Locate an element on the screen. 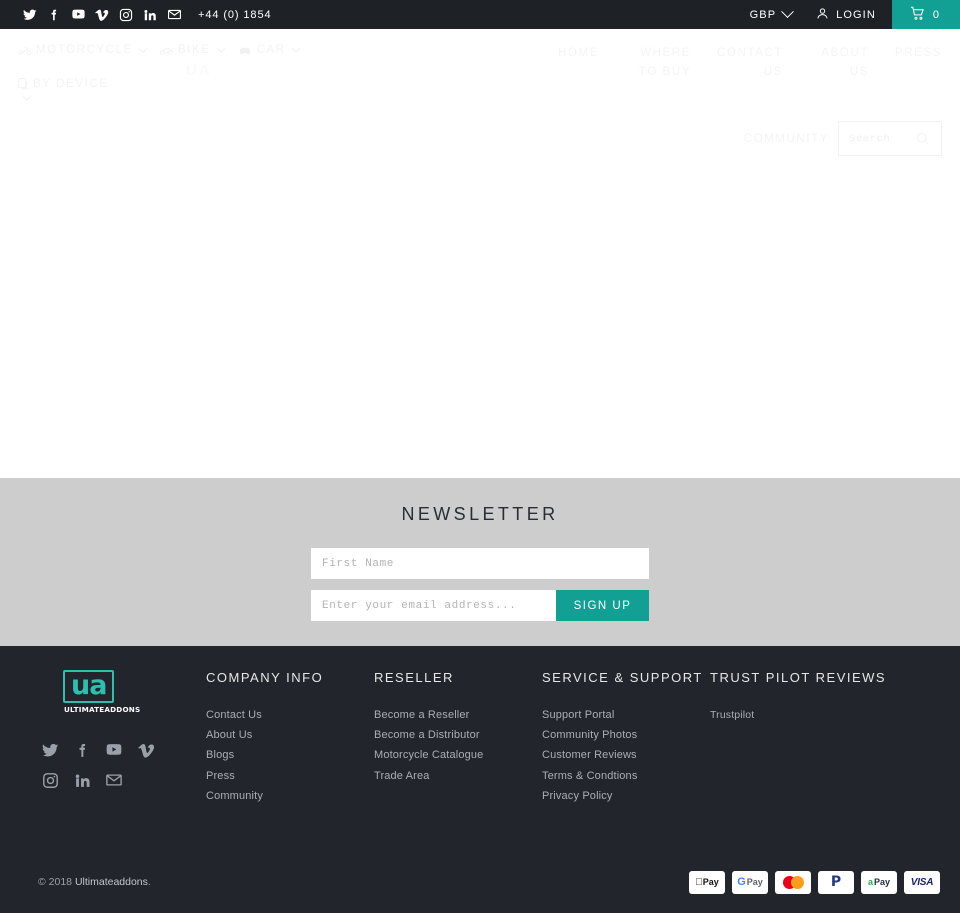 Image resolution: width=960 pixels, height=913 pixels. footer-column-title: COMPANY INFO is located at coordinates (265, 677).